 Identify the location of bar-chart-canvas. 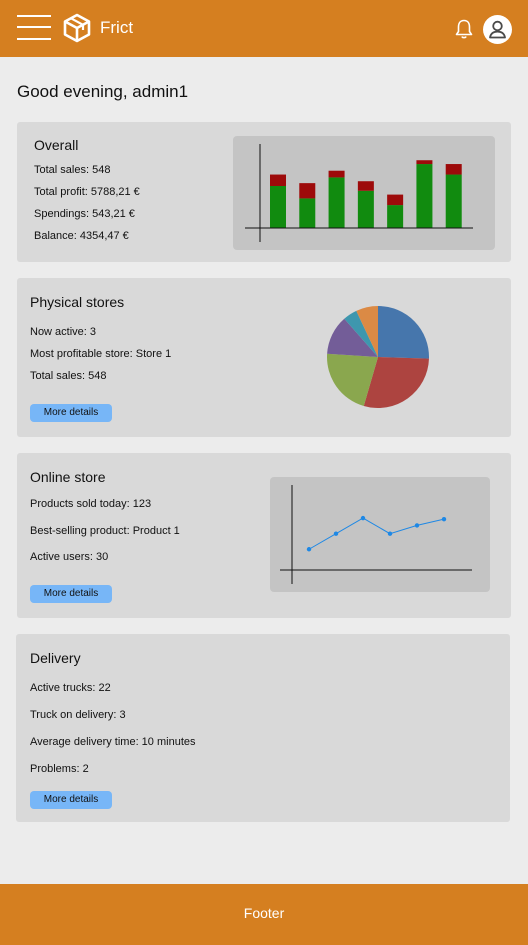
(359, 193).